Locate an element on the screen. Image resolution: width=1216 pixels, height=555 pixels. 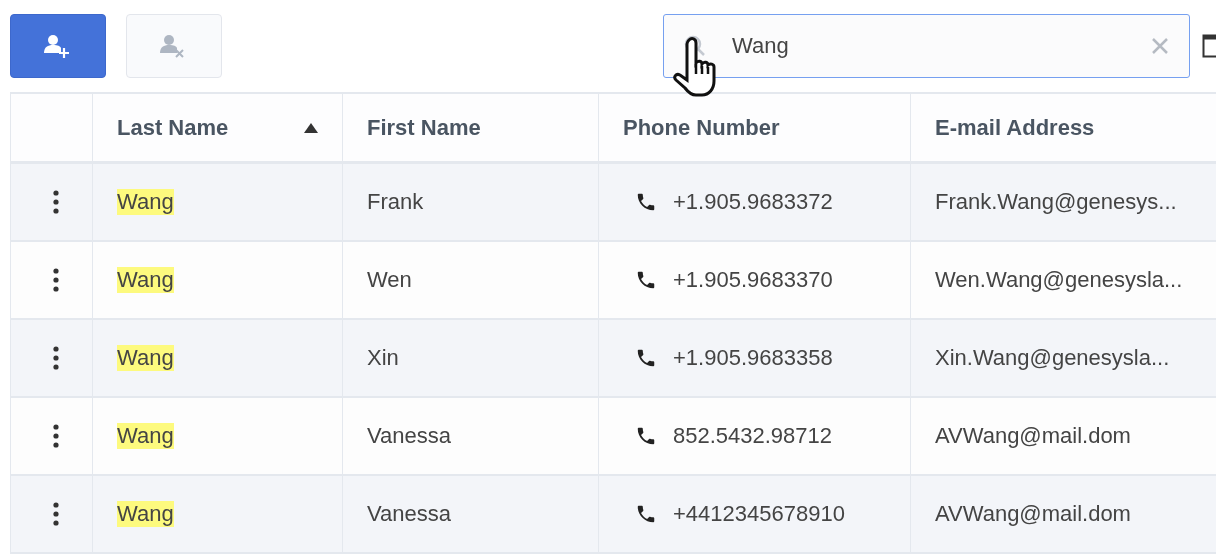
first-name-text: Xin is located at coordinates (383, 358).